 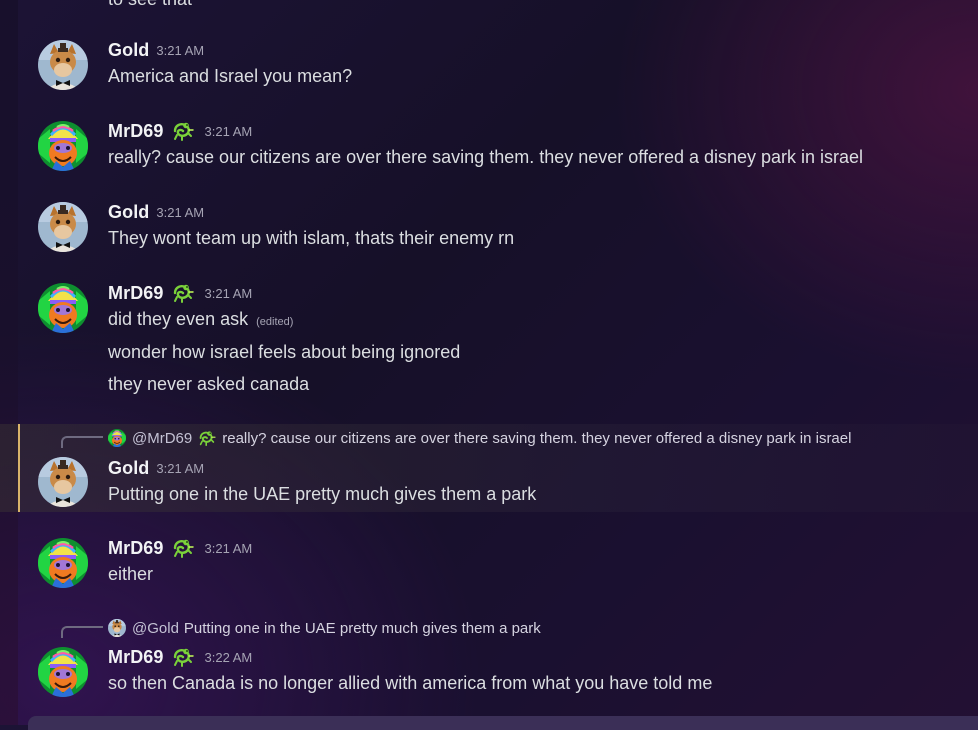 What do you see at coordinates (19, 468) in the screenshot?
I see `mention-highlight-bar` at bounding box center [19, 468].